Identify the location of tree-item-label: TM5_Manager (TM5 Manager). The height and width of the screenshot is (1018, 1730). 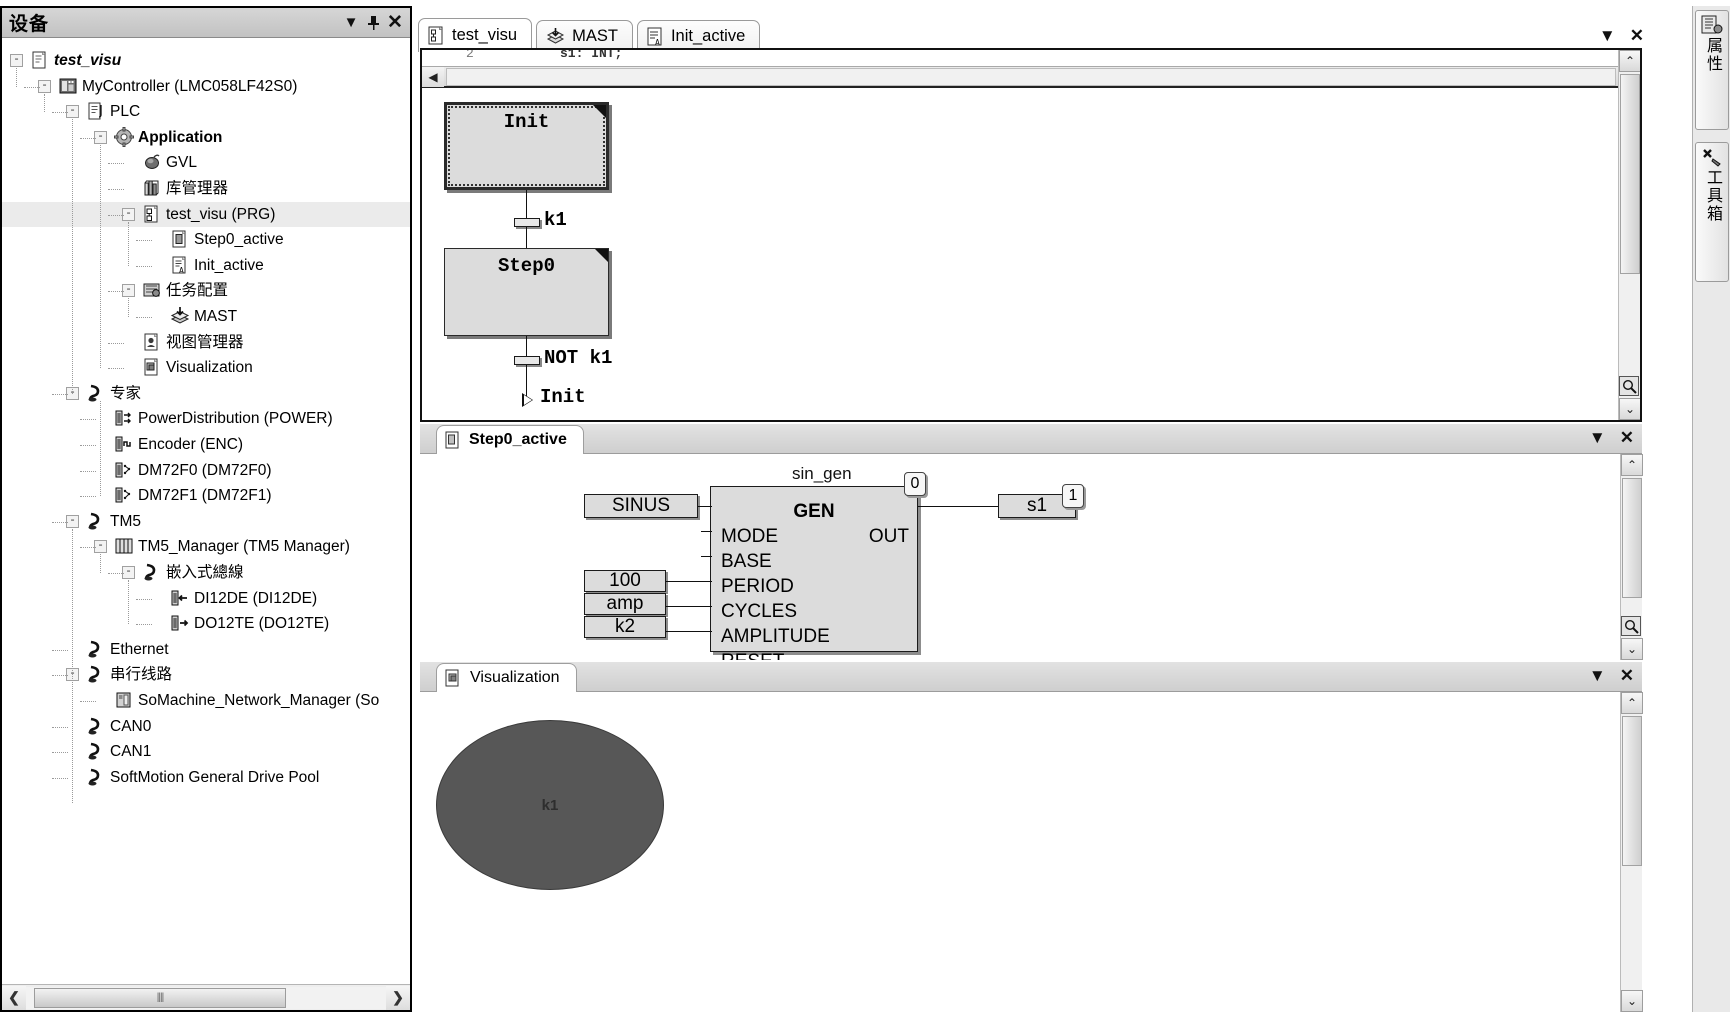
(244, 547).